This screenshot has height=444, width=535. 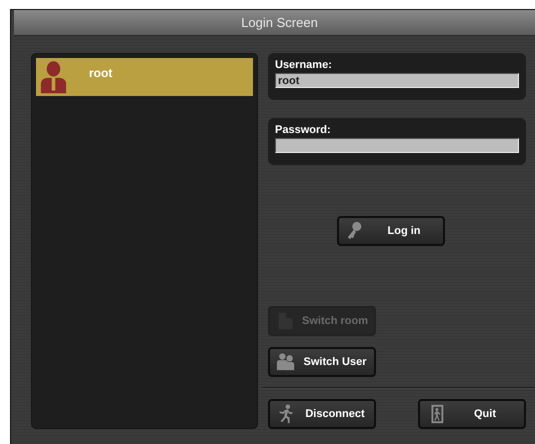 I want to click on window-title: Login Screen, so click(x=279, y=22).